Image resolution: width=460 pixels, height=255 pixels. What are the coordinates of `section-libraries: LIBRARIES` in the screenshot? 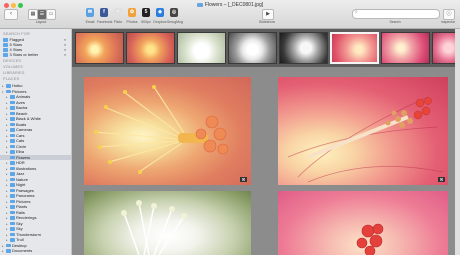 It's located at (14, 73).